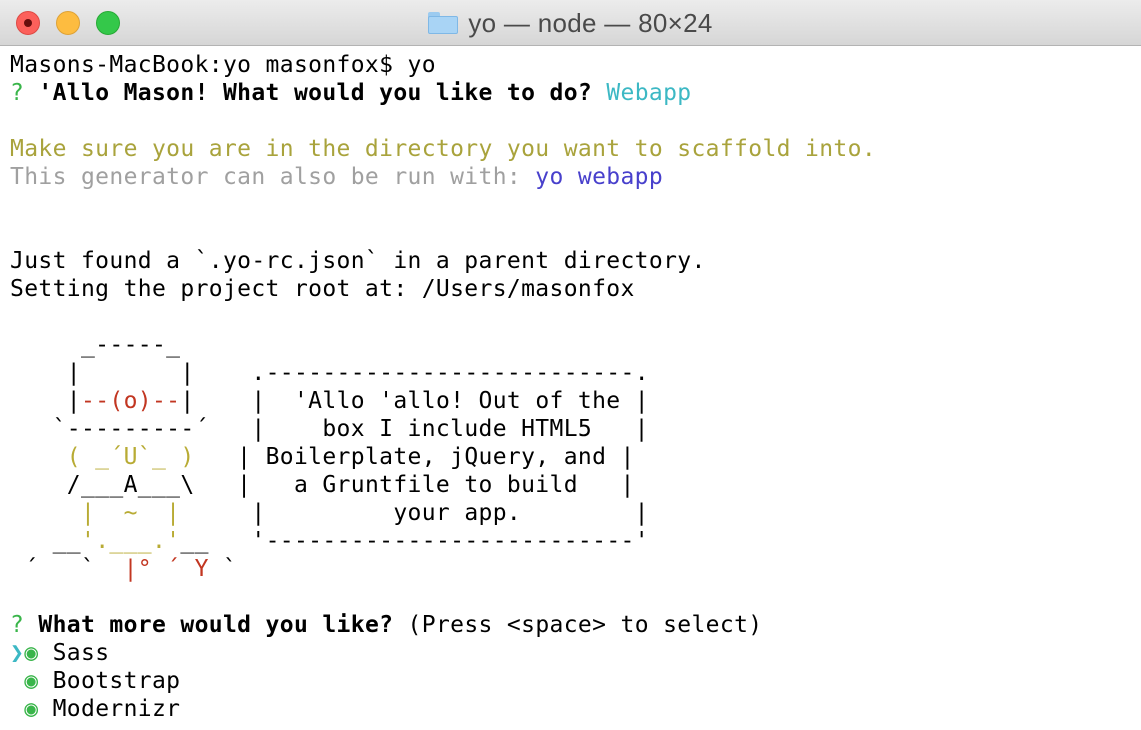 Image resolution: width=1141 pixels, height=730 pixels. I want to click on question-mark: ?, so click(17, 93).